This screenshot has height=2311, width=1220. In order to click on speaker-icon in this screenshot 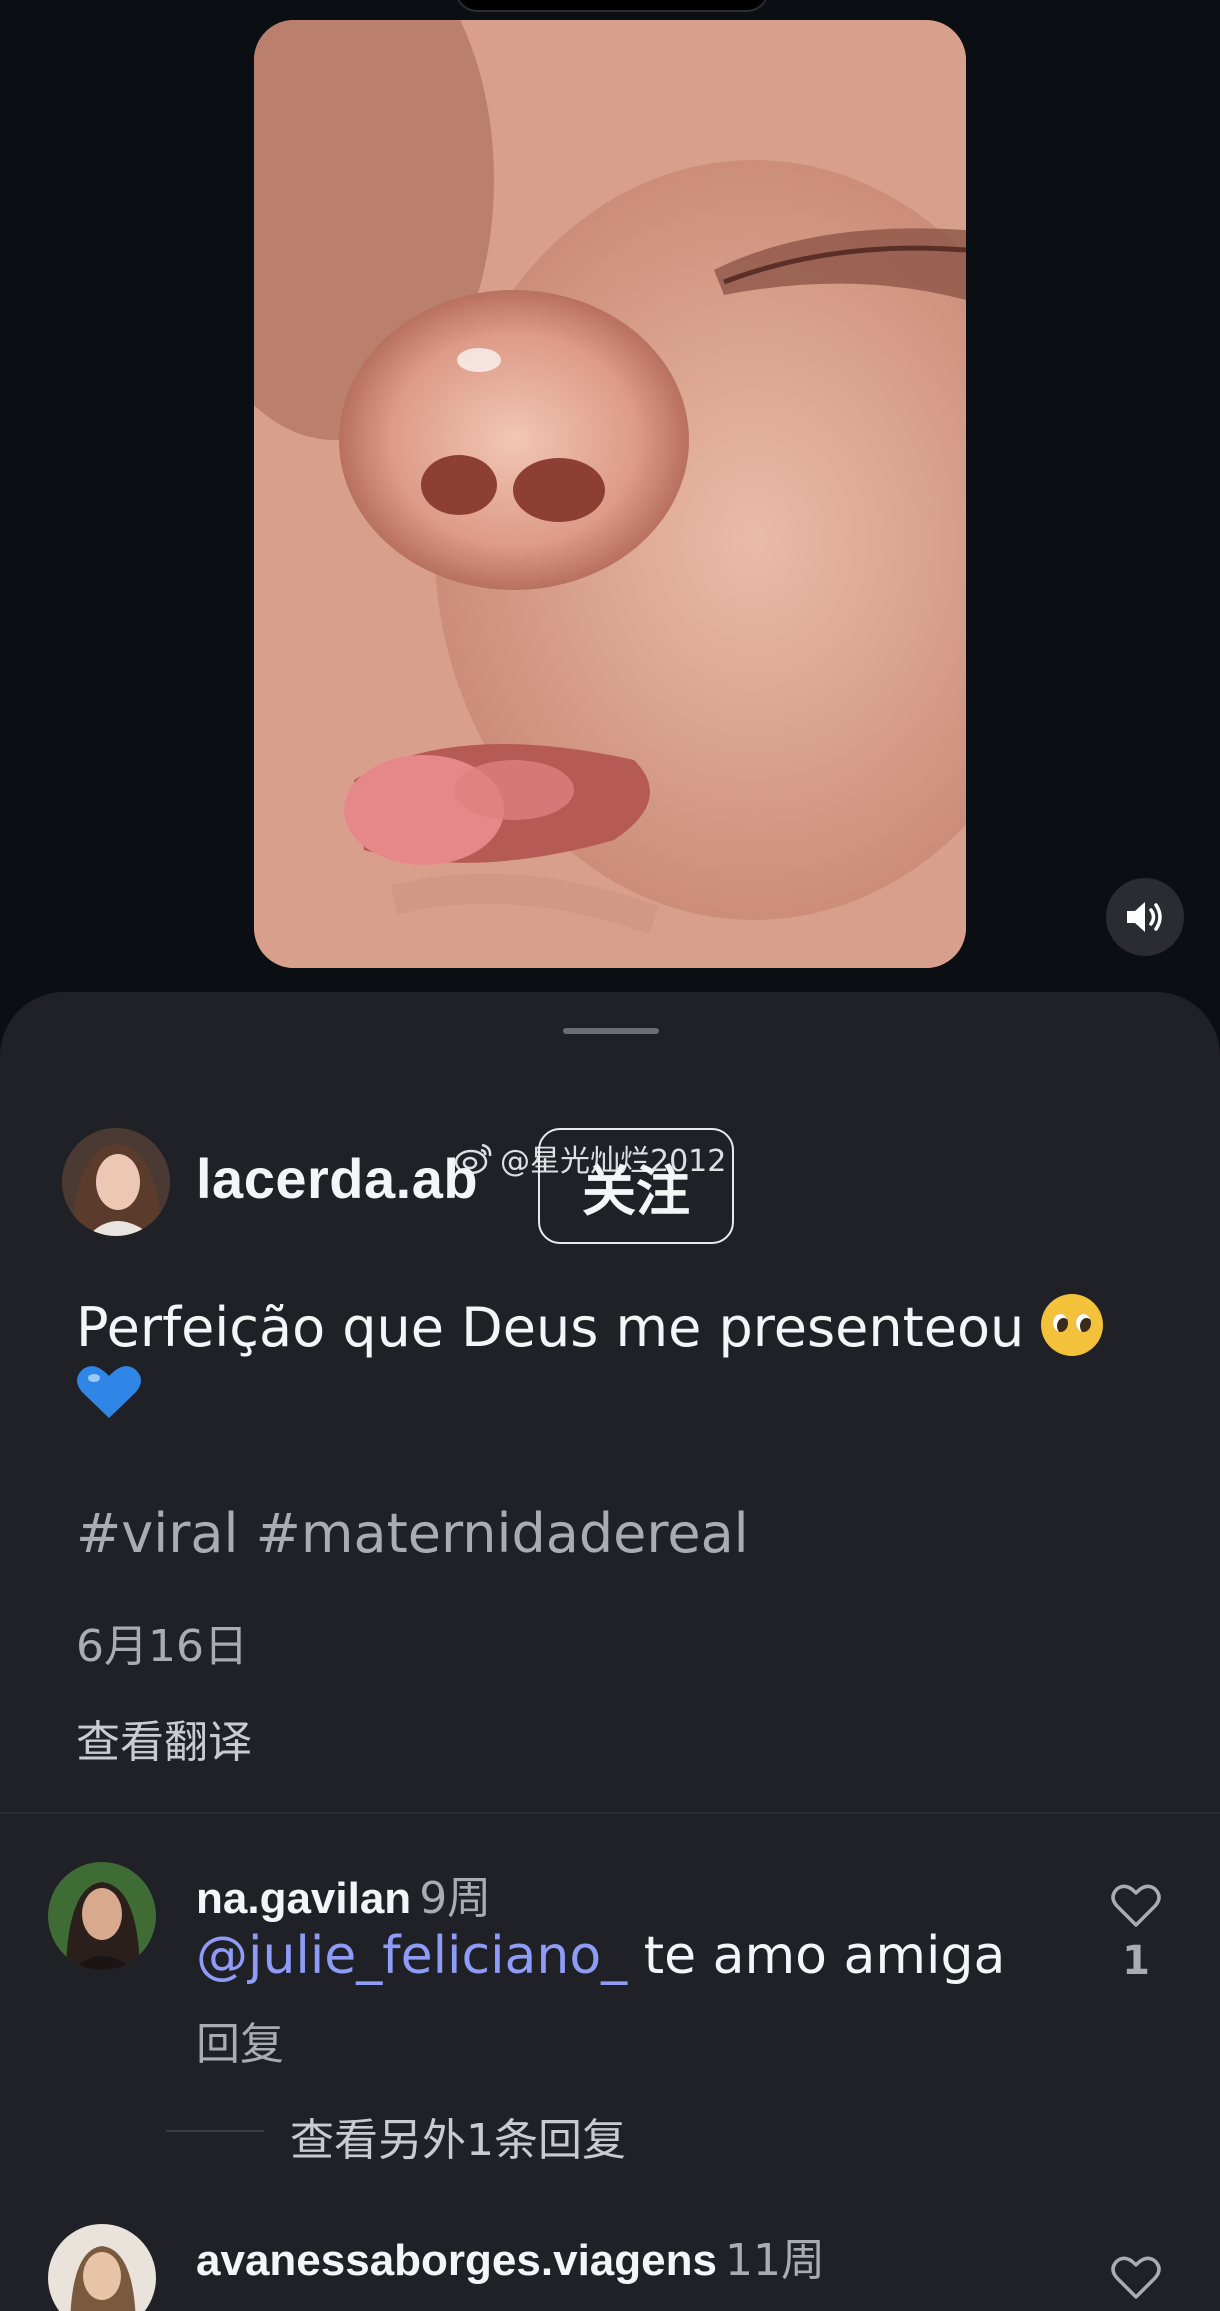, I will do `click(1144, 917)`.